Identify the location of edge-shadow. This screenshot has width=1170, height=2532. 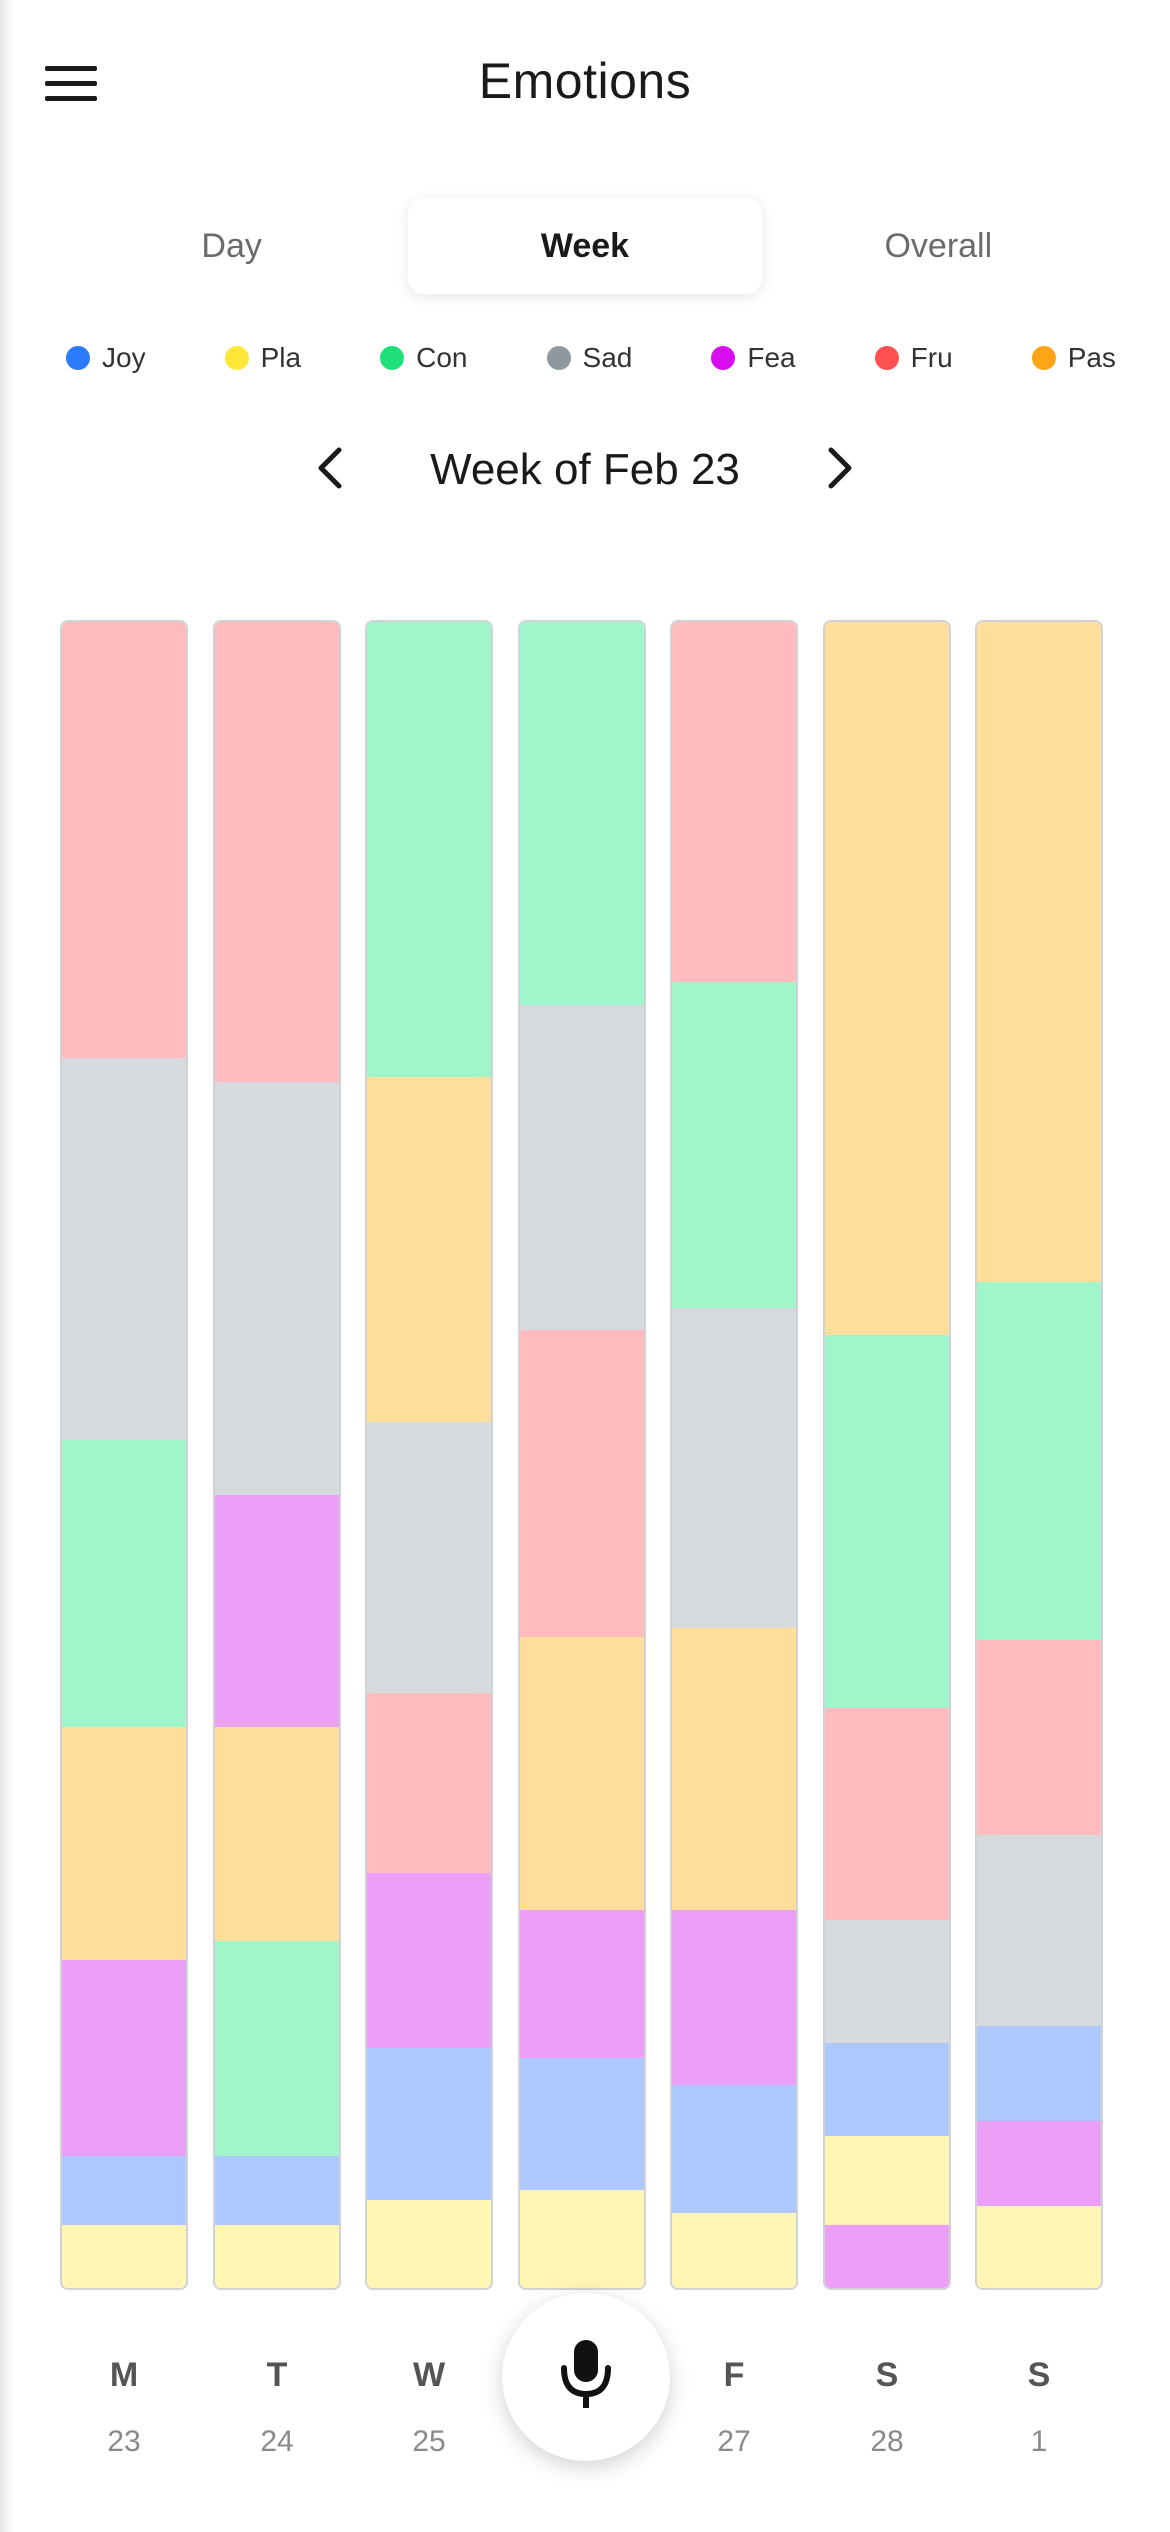
(7, 1266).